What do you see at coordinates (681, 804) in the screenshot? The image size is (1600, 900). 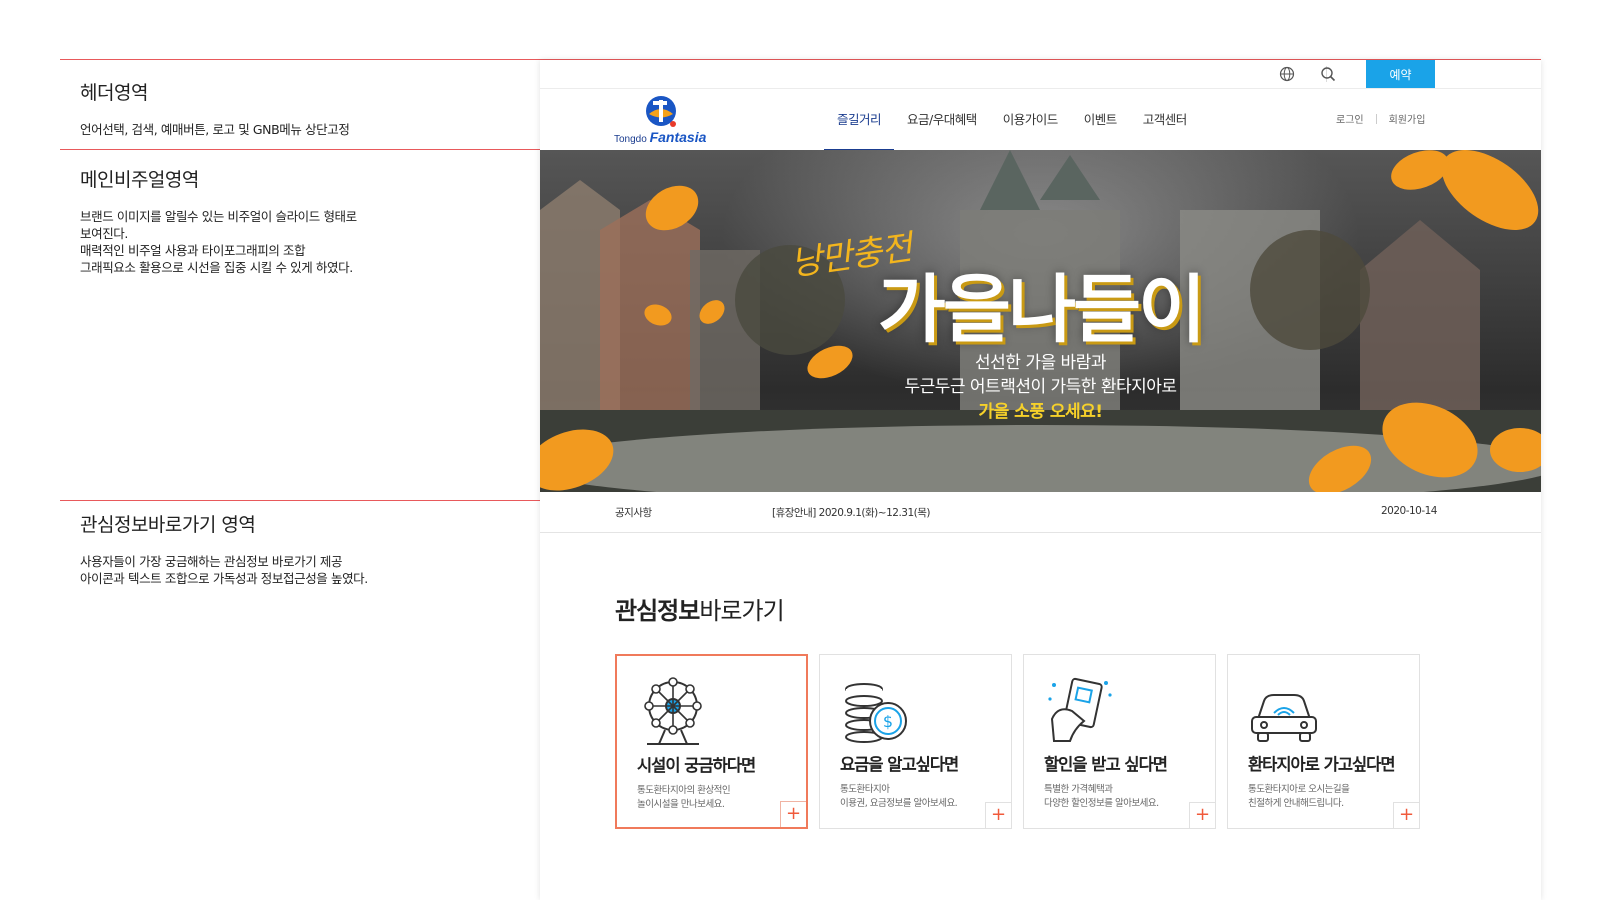 I see `card-description: 놀이시설을 만나보세요.` at bounding box center [681, 804].